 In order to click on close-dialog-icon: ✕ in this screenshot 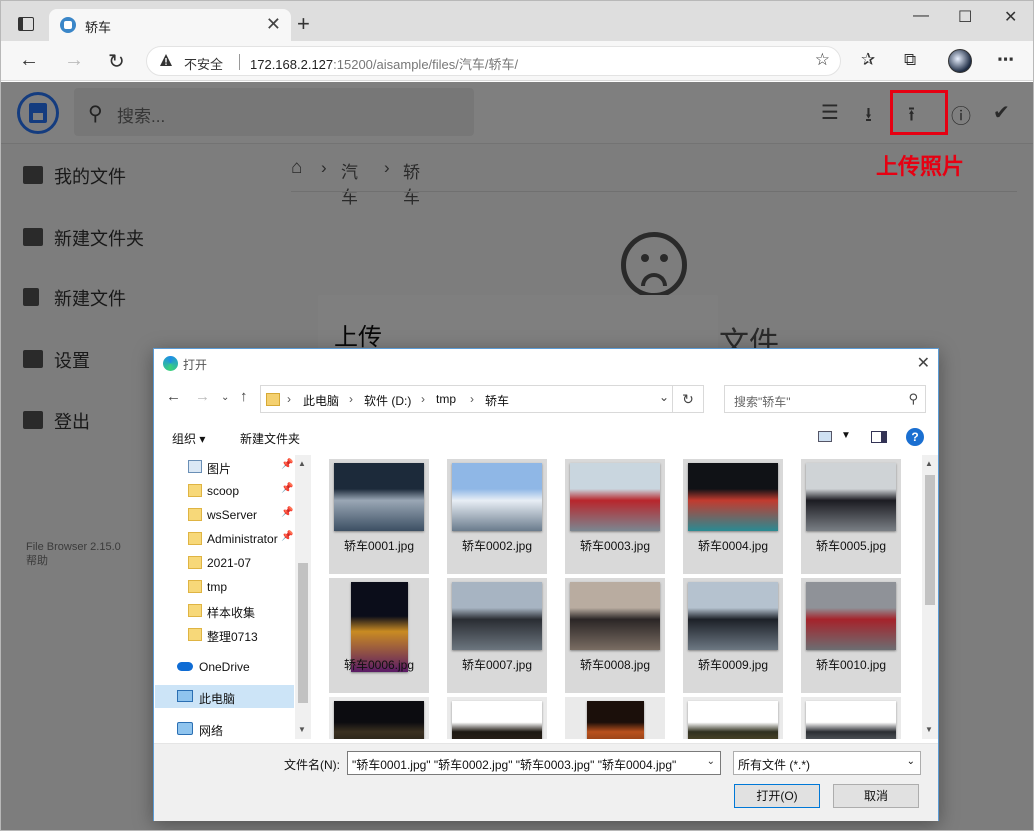, I will do `click(923, 363)`.